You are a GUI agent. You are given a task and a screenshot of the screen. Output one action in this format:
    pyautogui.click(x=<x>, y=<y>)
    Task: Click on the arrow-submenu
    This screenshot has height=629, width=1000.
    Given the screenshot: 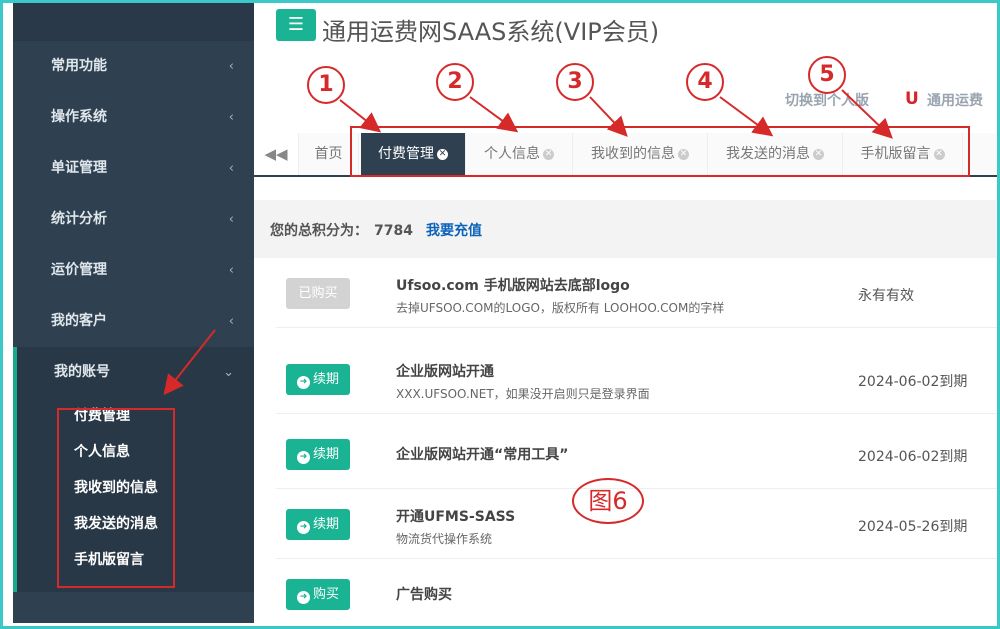 What is the action you would take?
    pyautogui.click(x=189, y=362)
    